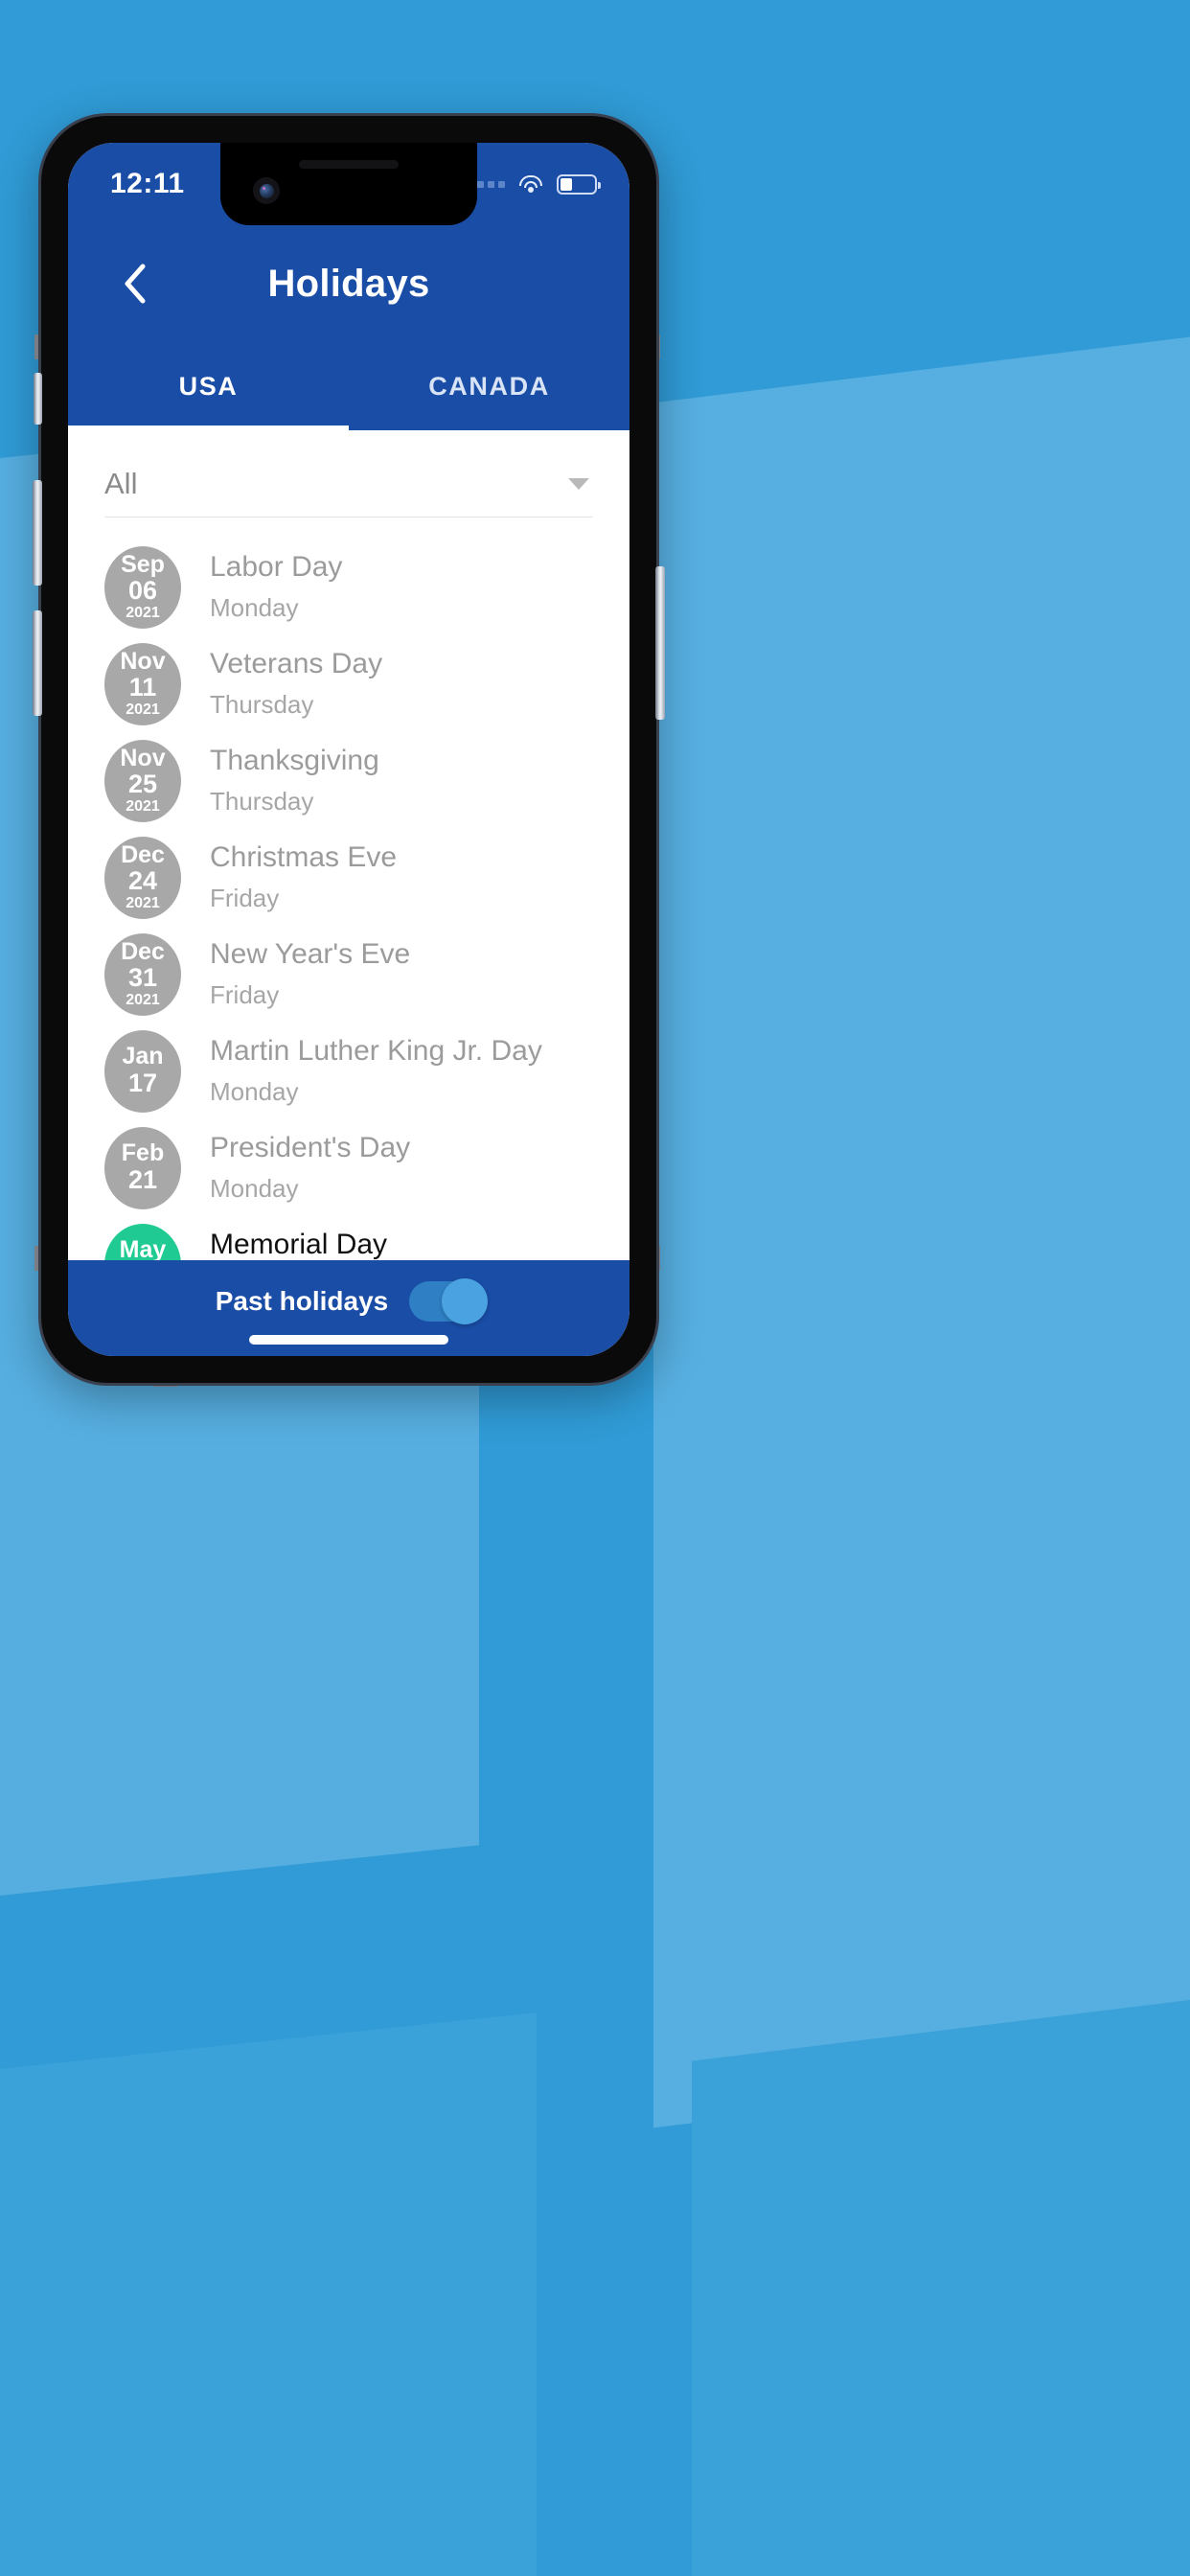 The width and height of the screenshot is (1190, 2576). What do you see at coordinates (578, 484) in the screenshot?
I see `caret-down-icon` at bounding box center [578, 484].